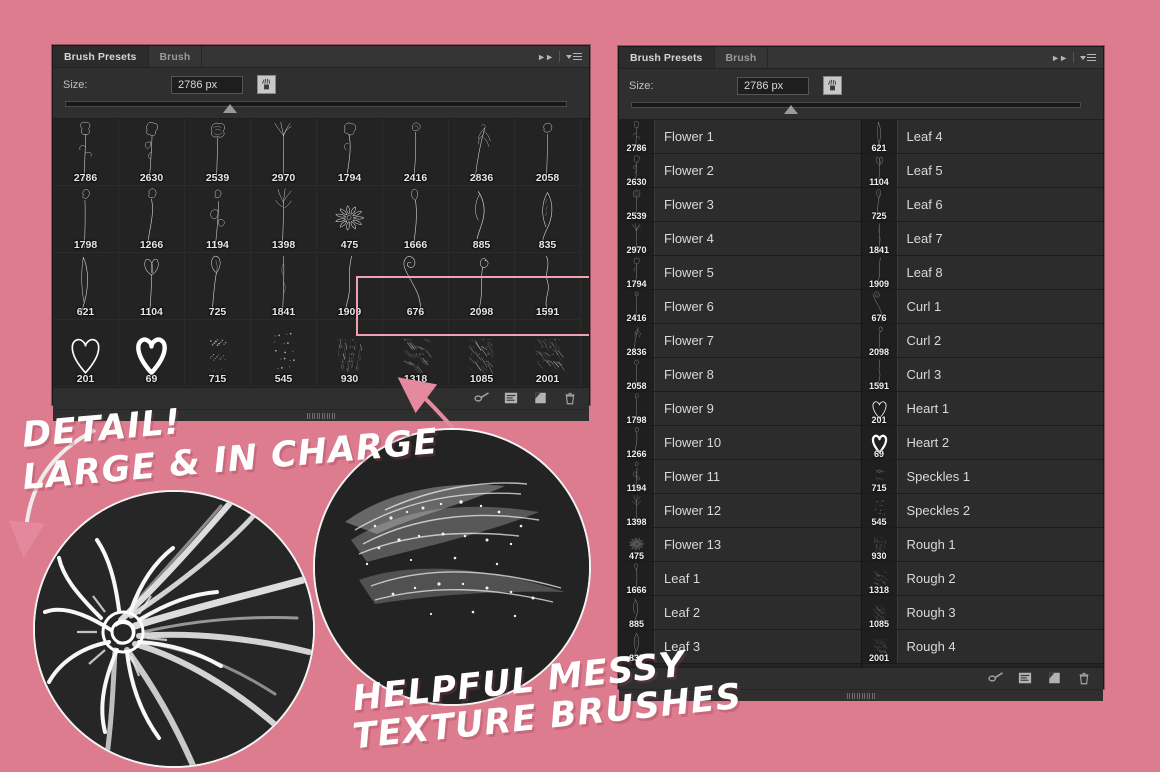  What do you see at coordinates (284, 353) in the screenshot?
I see `brush-grid-cell: 545` at bounding box center [284, 353].